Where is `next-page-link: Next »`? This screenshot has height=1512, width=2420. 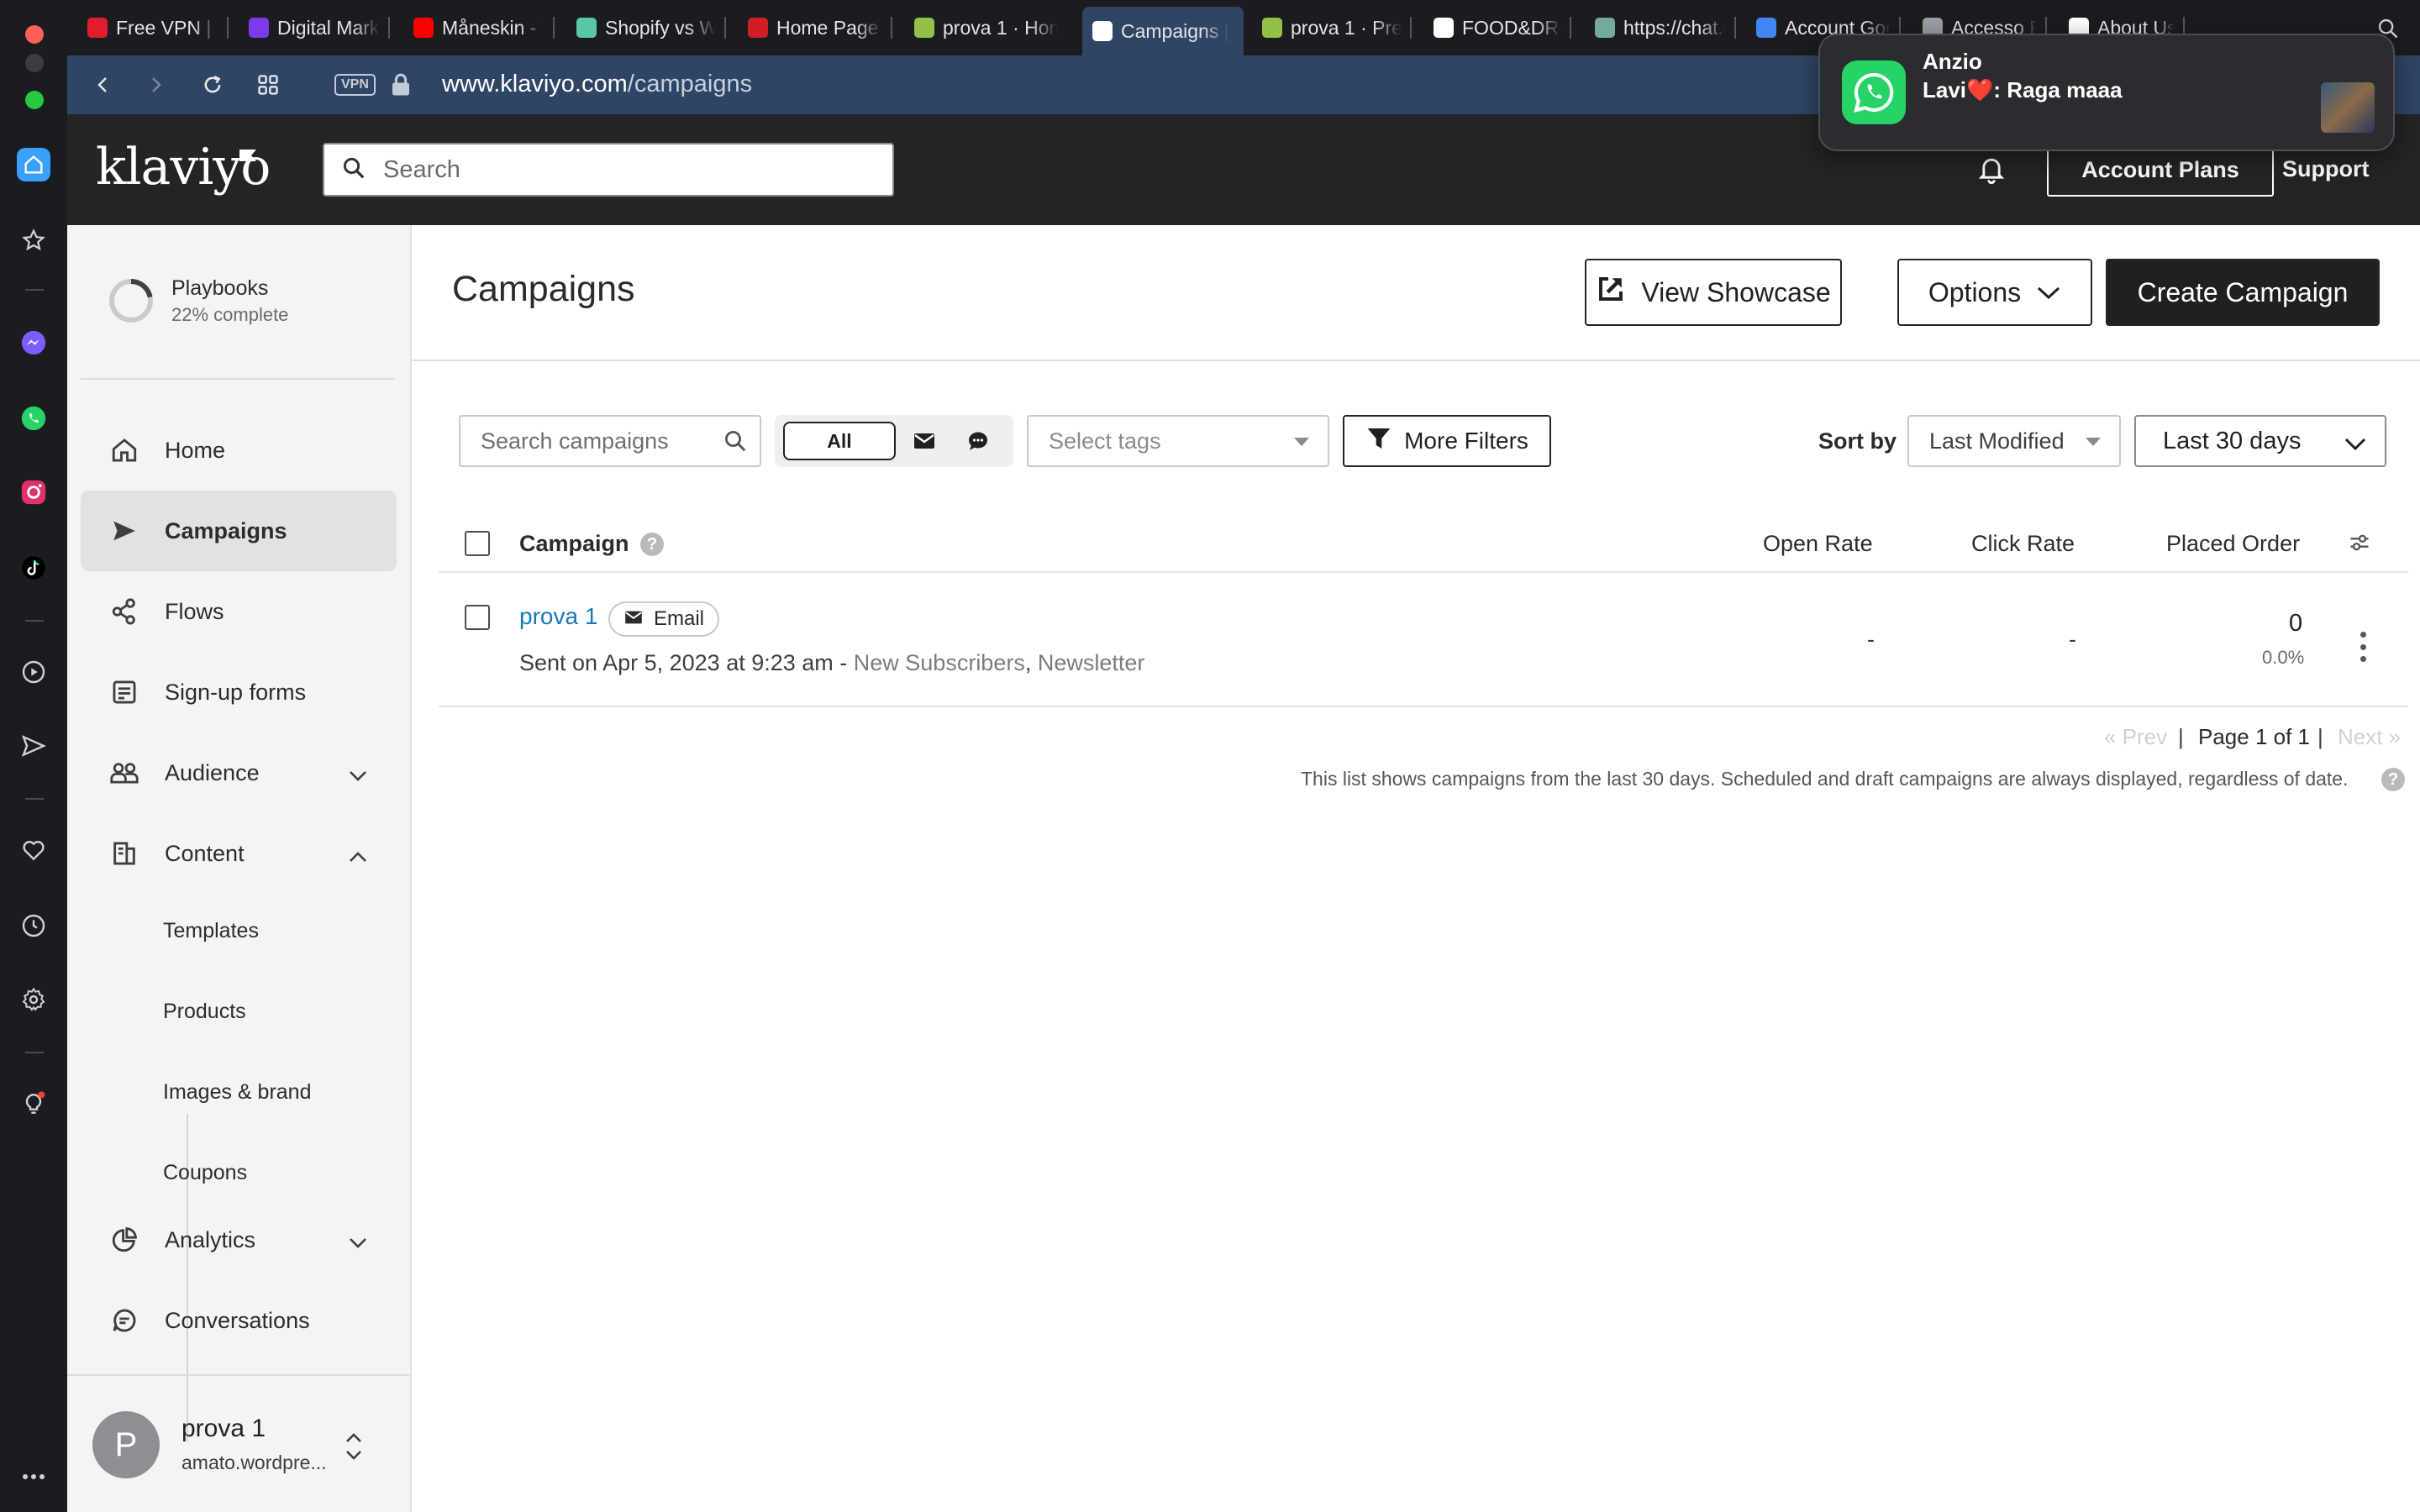
next-page-link: Next » is located at coordinates (2369, 737).